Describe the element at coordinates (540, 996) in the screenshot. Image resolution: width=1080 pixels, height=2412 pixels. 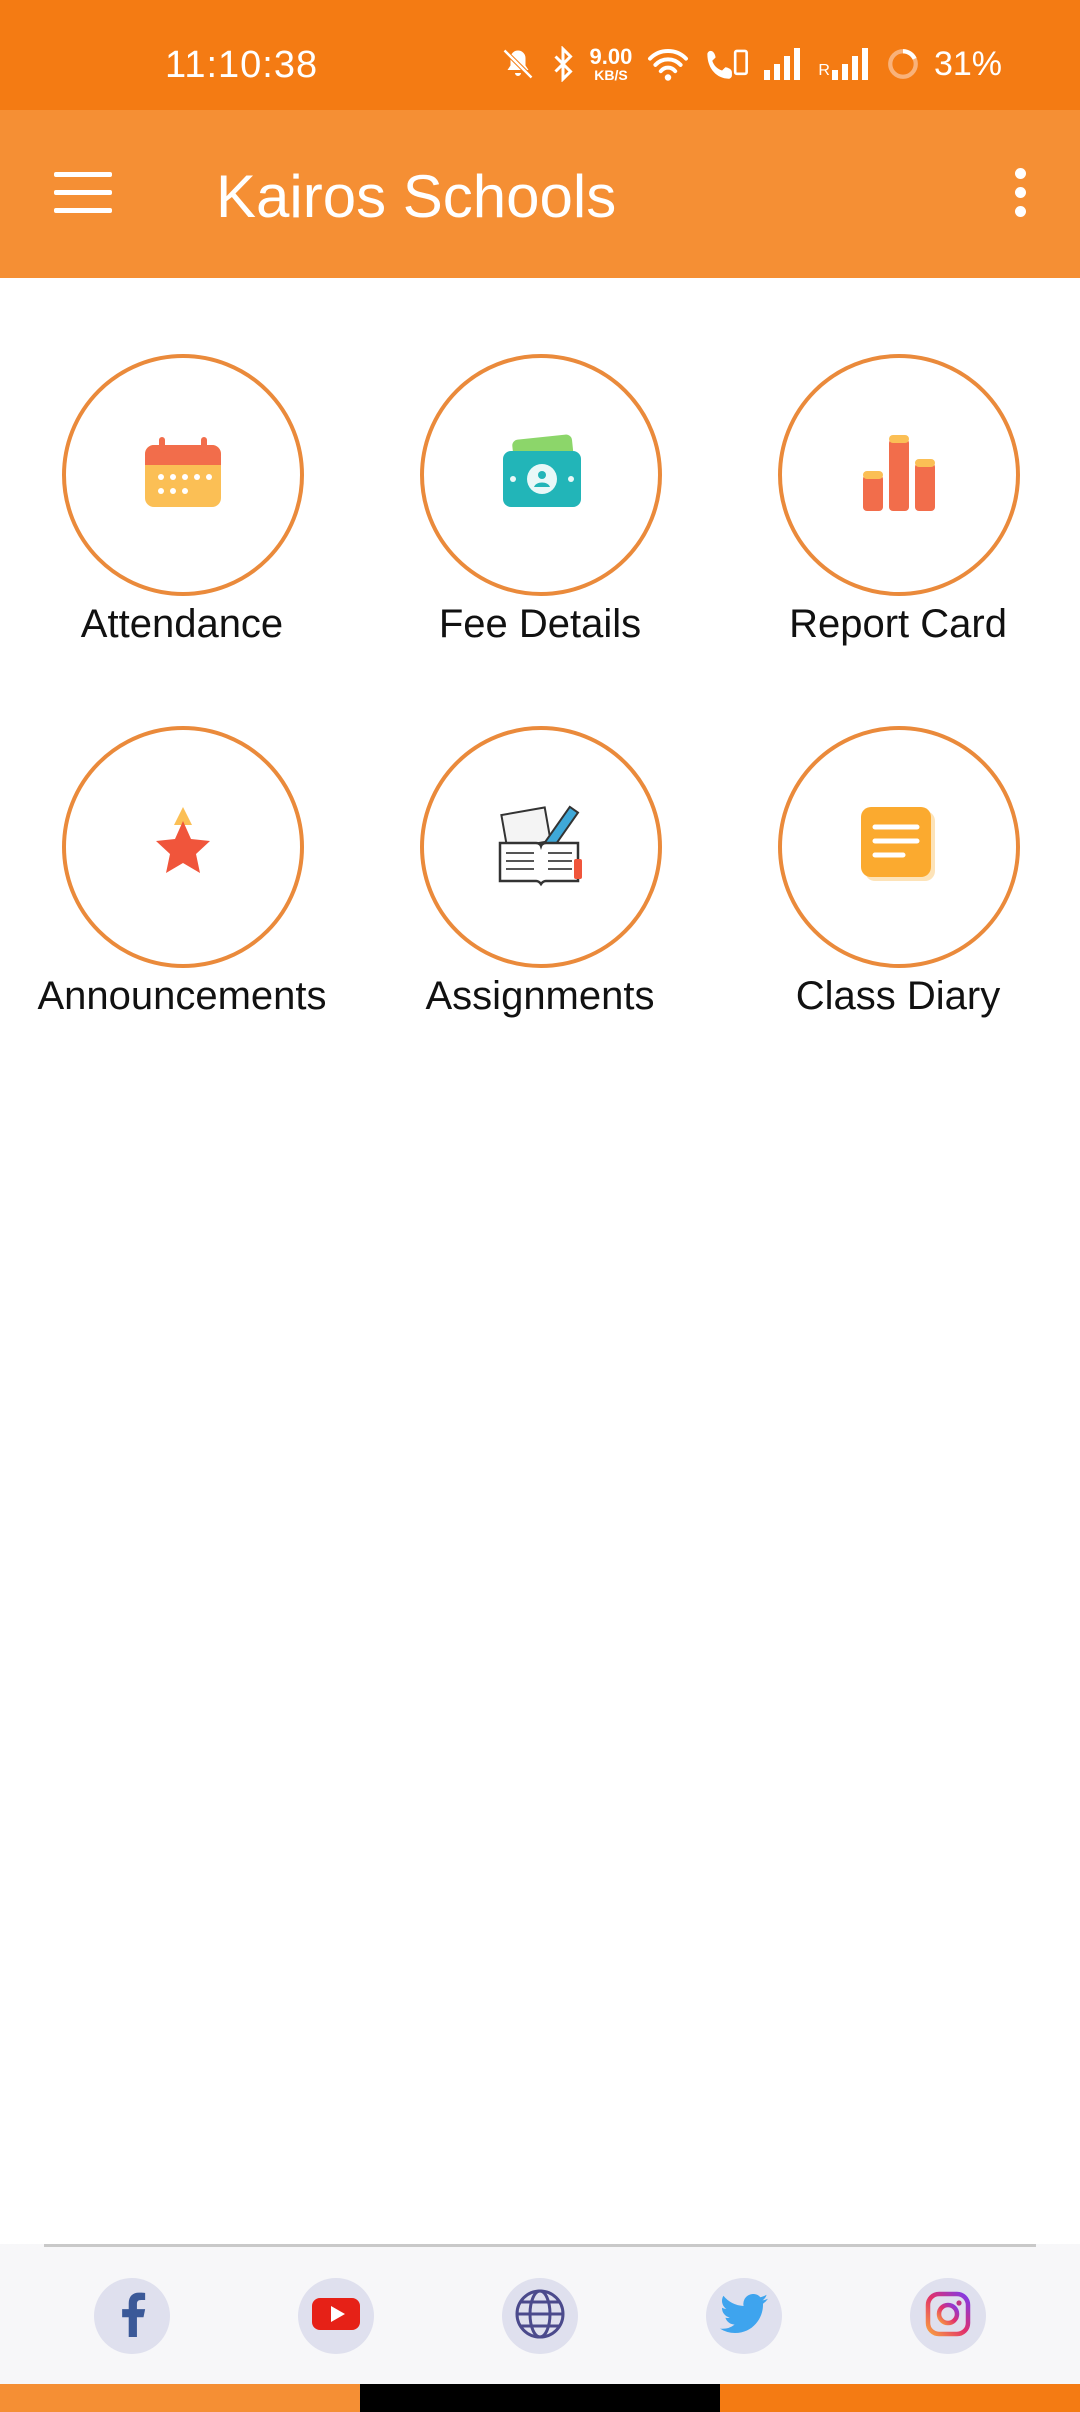
I see `tile-label: Assignments` at that location.